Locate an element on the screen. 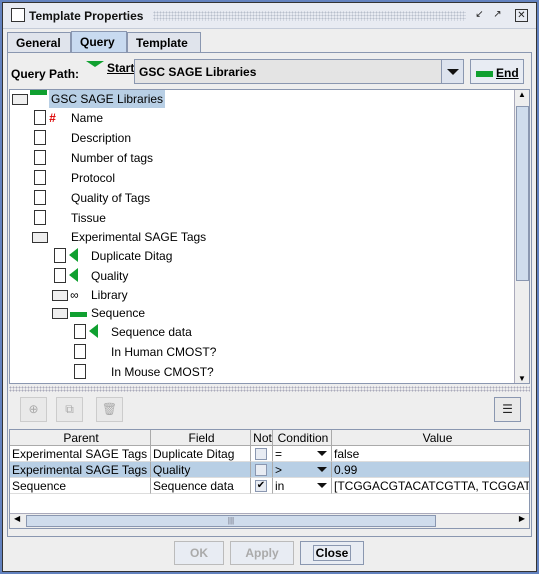 The width and height of the screenshot is (539, 574). scroll-thumb is located at coordinates (522, 193).